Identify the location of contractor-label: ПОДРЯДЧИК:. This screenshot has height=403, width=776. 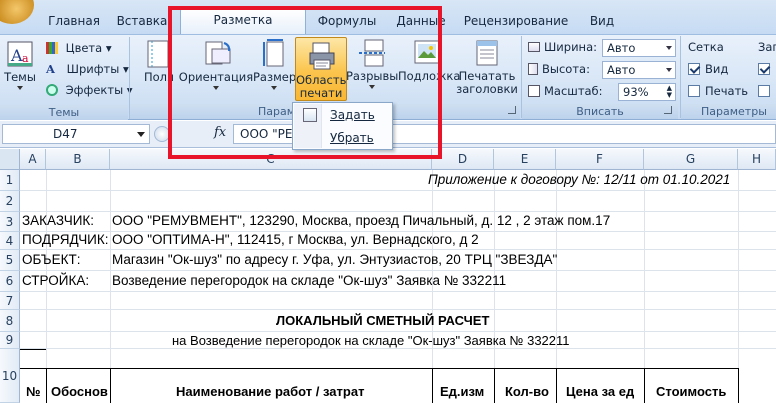
(65, 239).